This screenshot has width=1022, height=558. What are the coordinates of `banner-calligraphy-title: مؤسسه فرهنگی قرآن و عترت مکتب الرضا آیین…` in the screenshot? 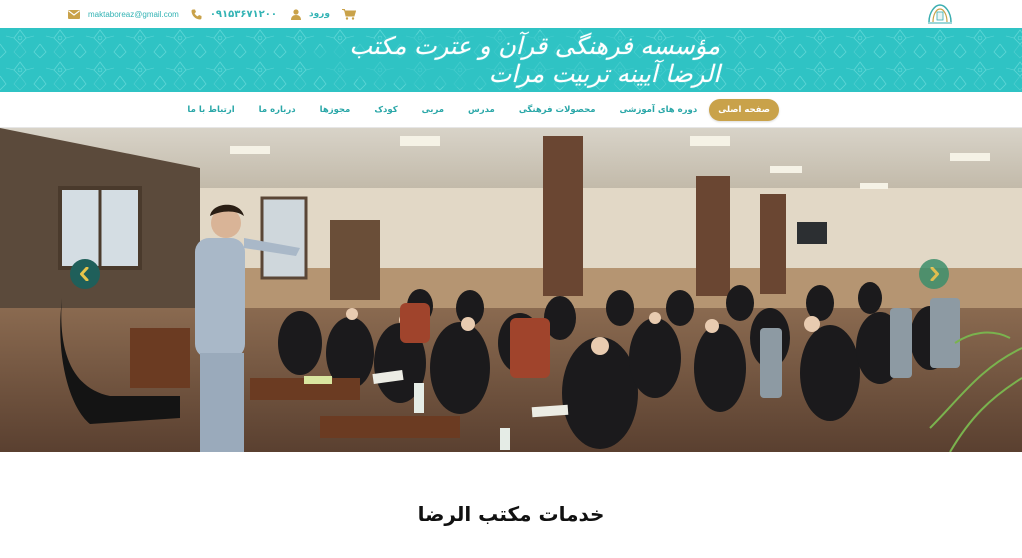 It's located at (534, 60).